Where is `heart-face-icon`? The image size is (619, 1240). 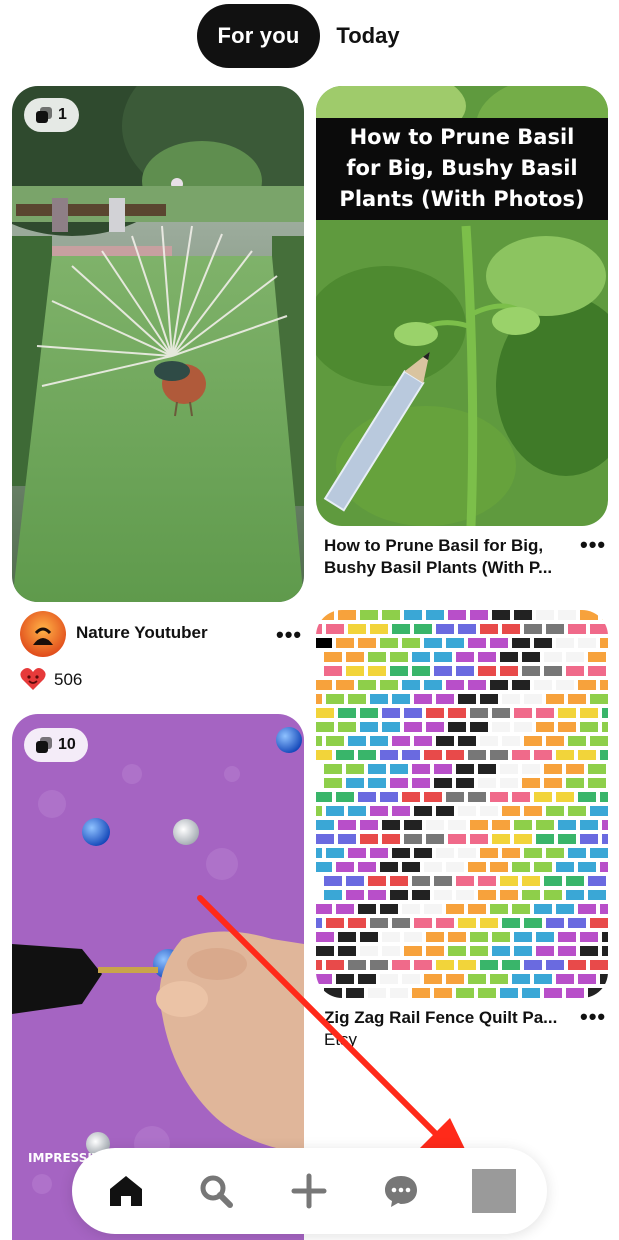 heart-face-icon is located at coordinates (33, 679).